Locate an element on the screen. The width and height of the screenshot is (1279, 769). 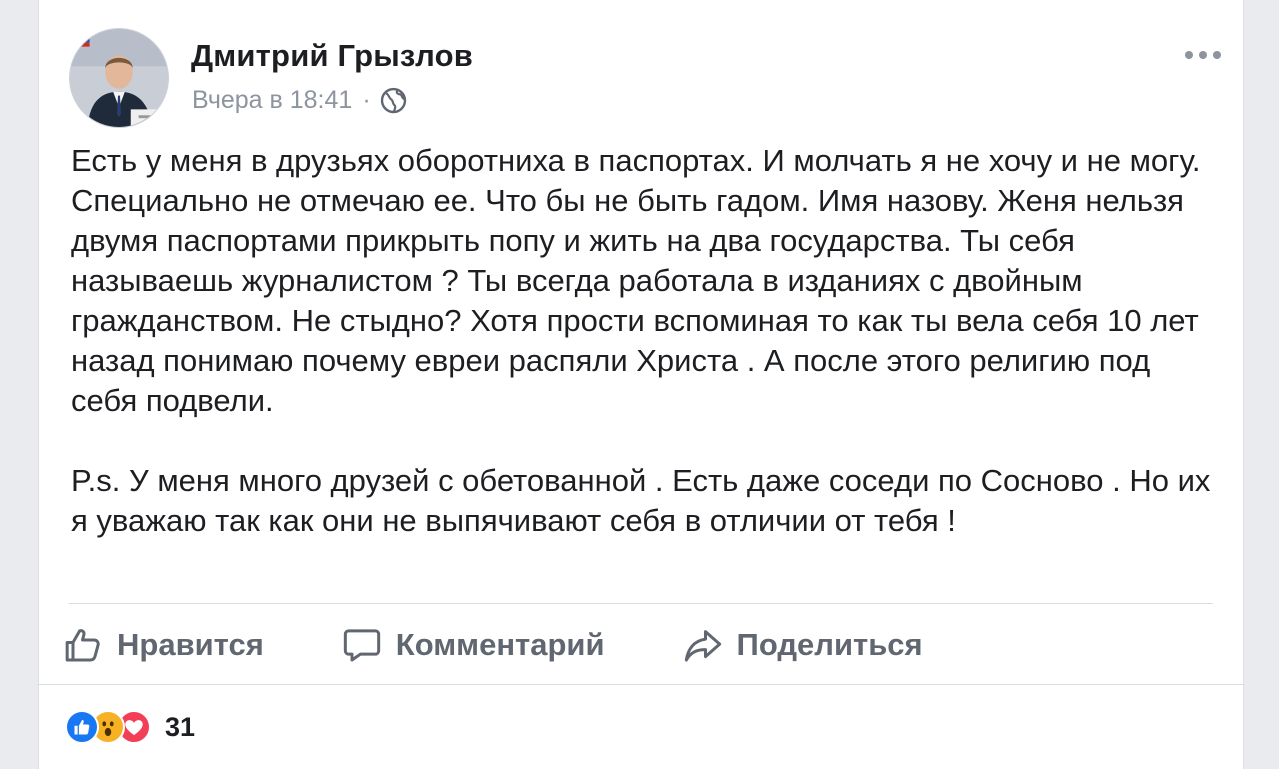
like-icon is located at coordinates (82, 727).